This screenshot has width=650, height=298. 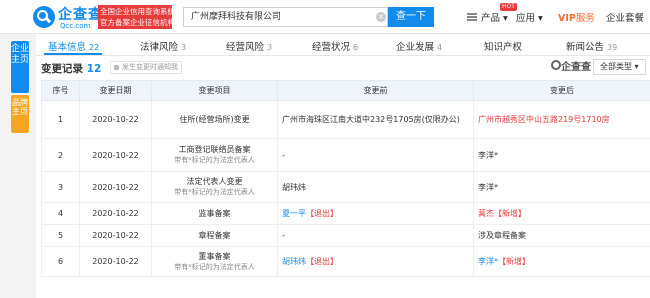 I want to click on value-before: 夏一平【退出】, so click(x=375, y=213).